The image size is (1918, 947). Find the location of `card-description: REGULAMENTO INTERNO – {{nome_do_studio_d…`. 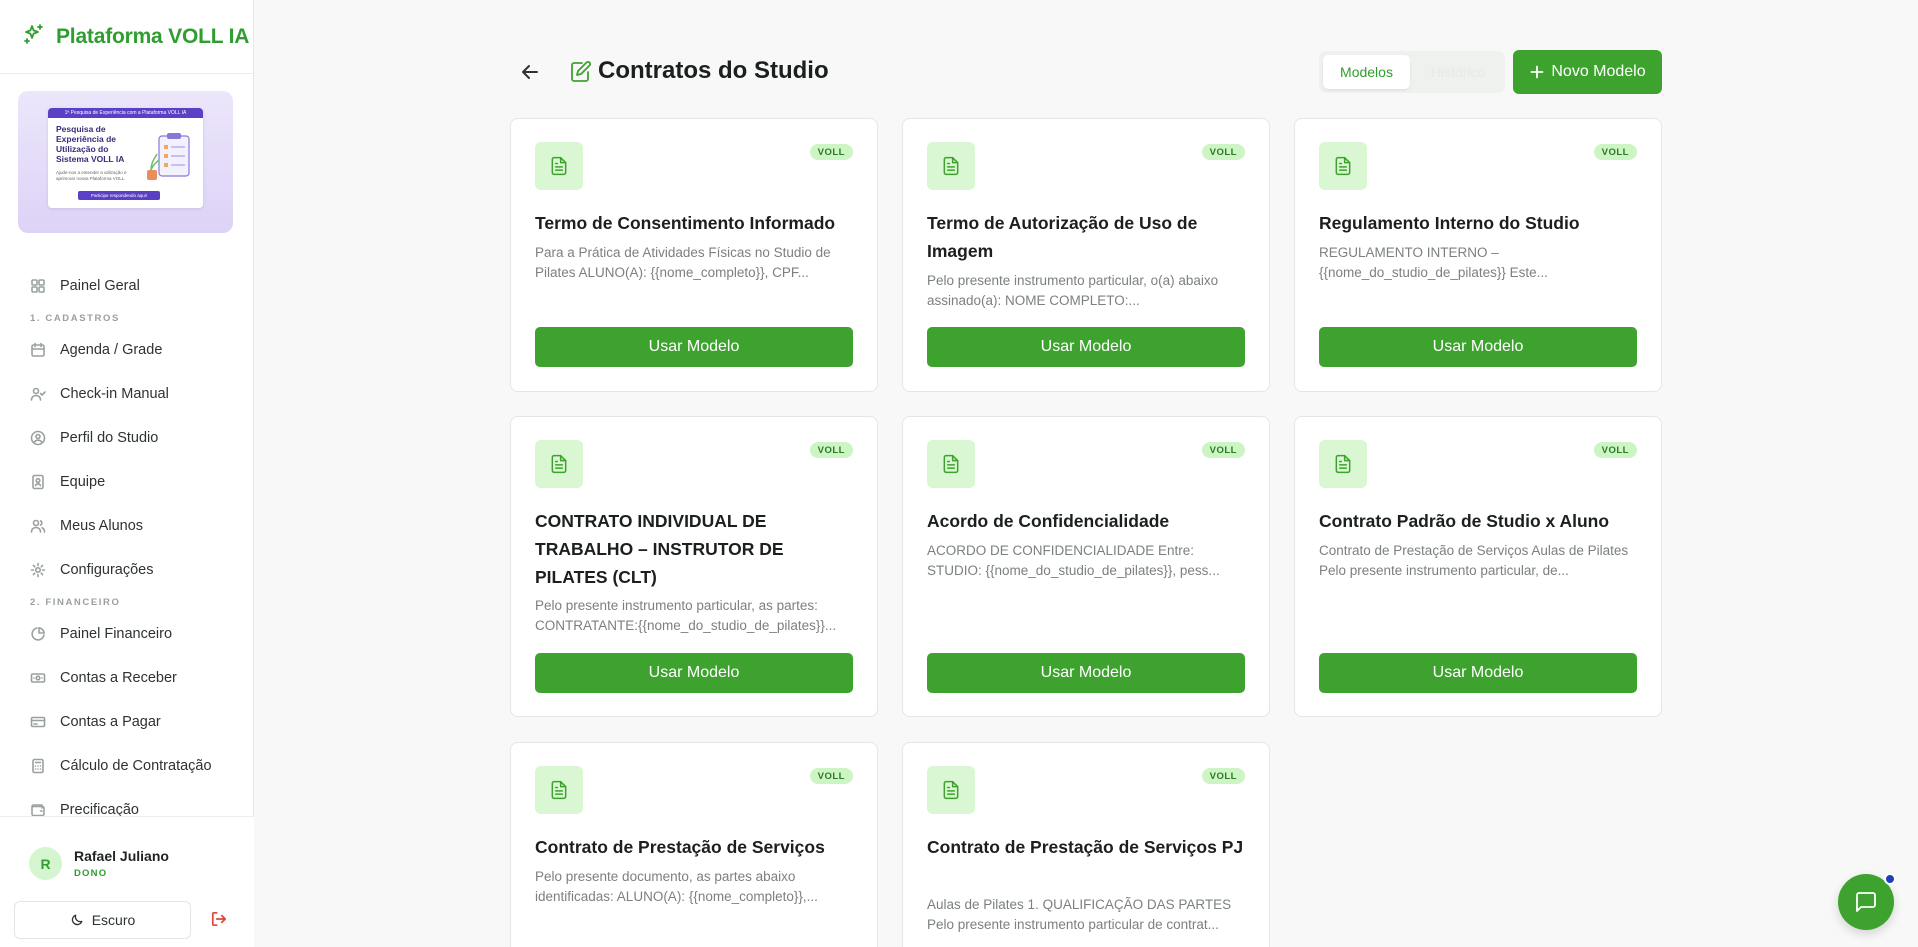

card-description: REGULAMENTO INTERNO – {{nome_do_studio_d… is located at coordinates (1433, 262).